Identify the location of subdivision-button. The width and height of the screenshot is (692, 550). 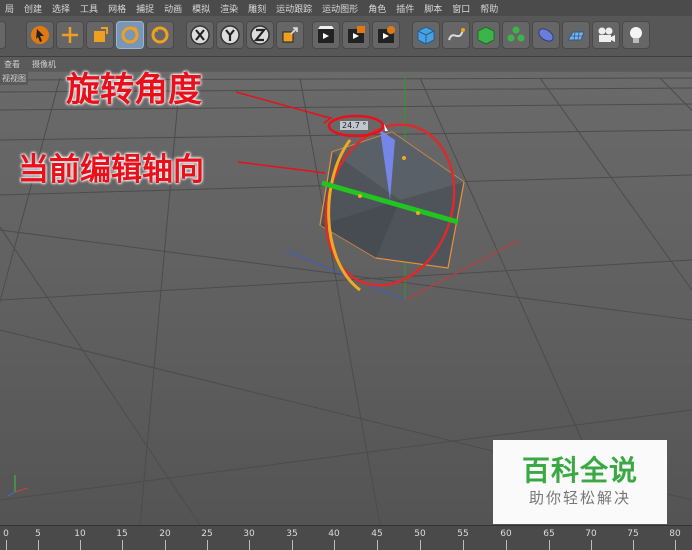
(486, 35).